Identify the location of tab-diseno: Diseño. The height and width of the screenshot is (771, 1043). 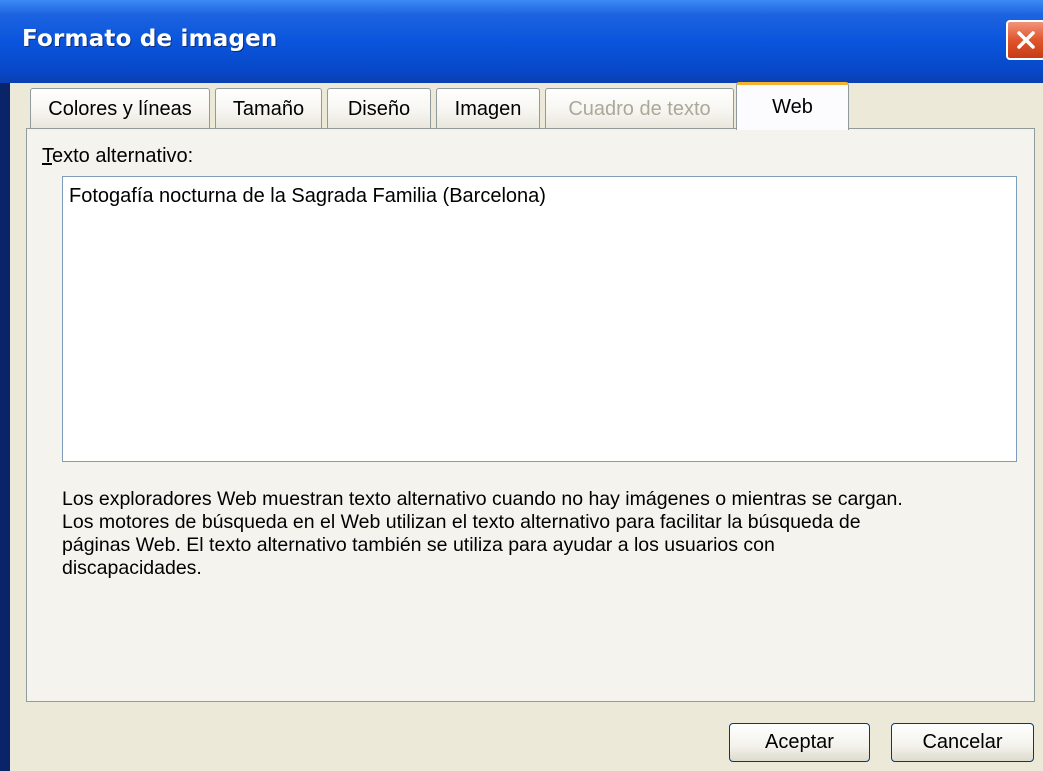
(379, 108).